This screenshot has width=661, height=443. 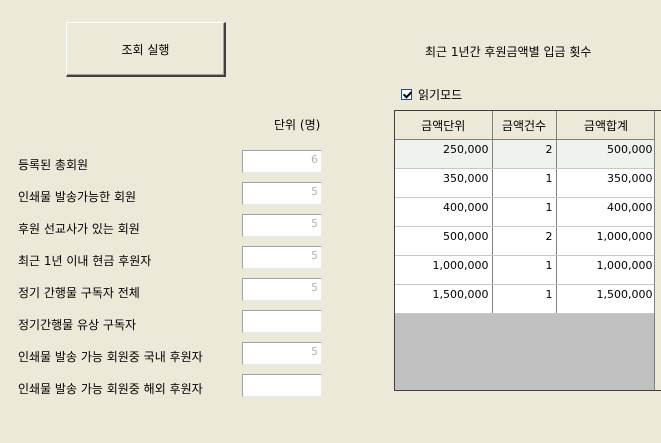 I want to click on stat-label-mailable-members: 인쇄물 발송가능한 회원, so click(x=77, y=197).